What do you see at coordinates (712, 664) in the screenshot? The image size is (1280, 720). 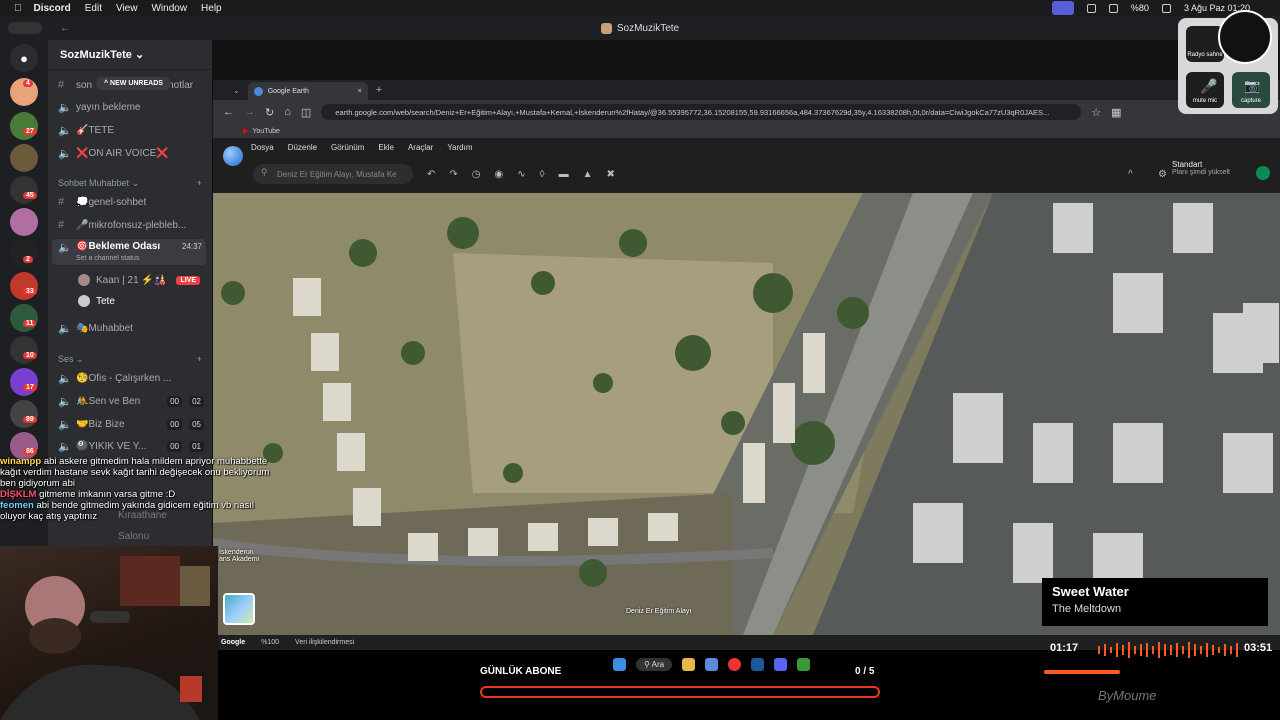 I see `settings-icon` at bounding box center [712, 664].